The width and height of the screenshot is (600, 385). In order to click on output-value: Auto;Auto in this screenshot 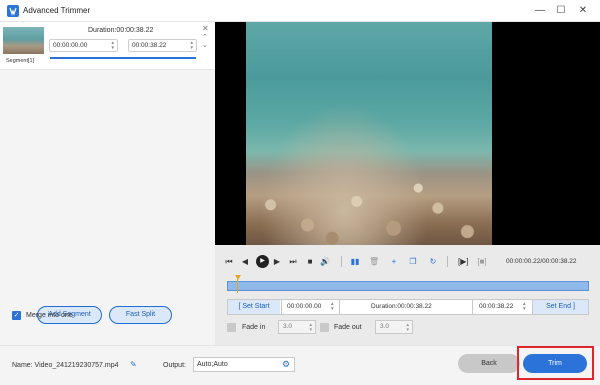, I will do `click(212, 364)`.